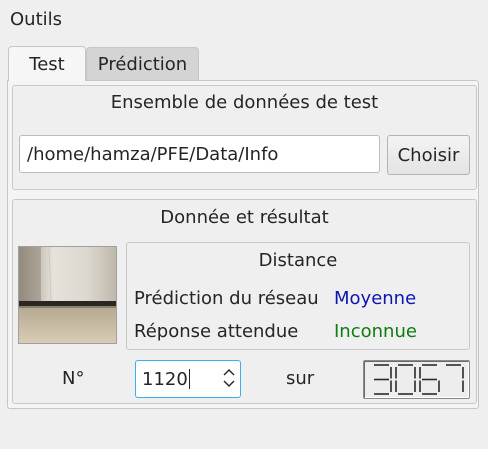 This screenshot has width=488, height=449. I want to click on floor-photo-icon, so click(67, 295).